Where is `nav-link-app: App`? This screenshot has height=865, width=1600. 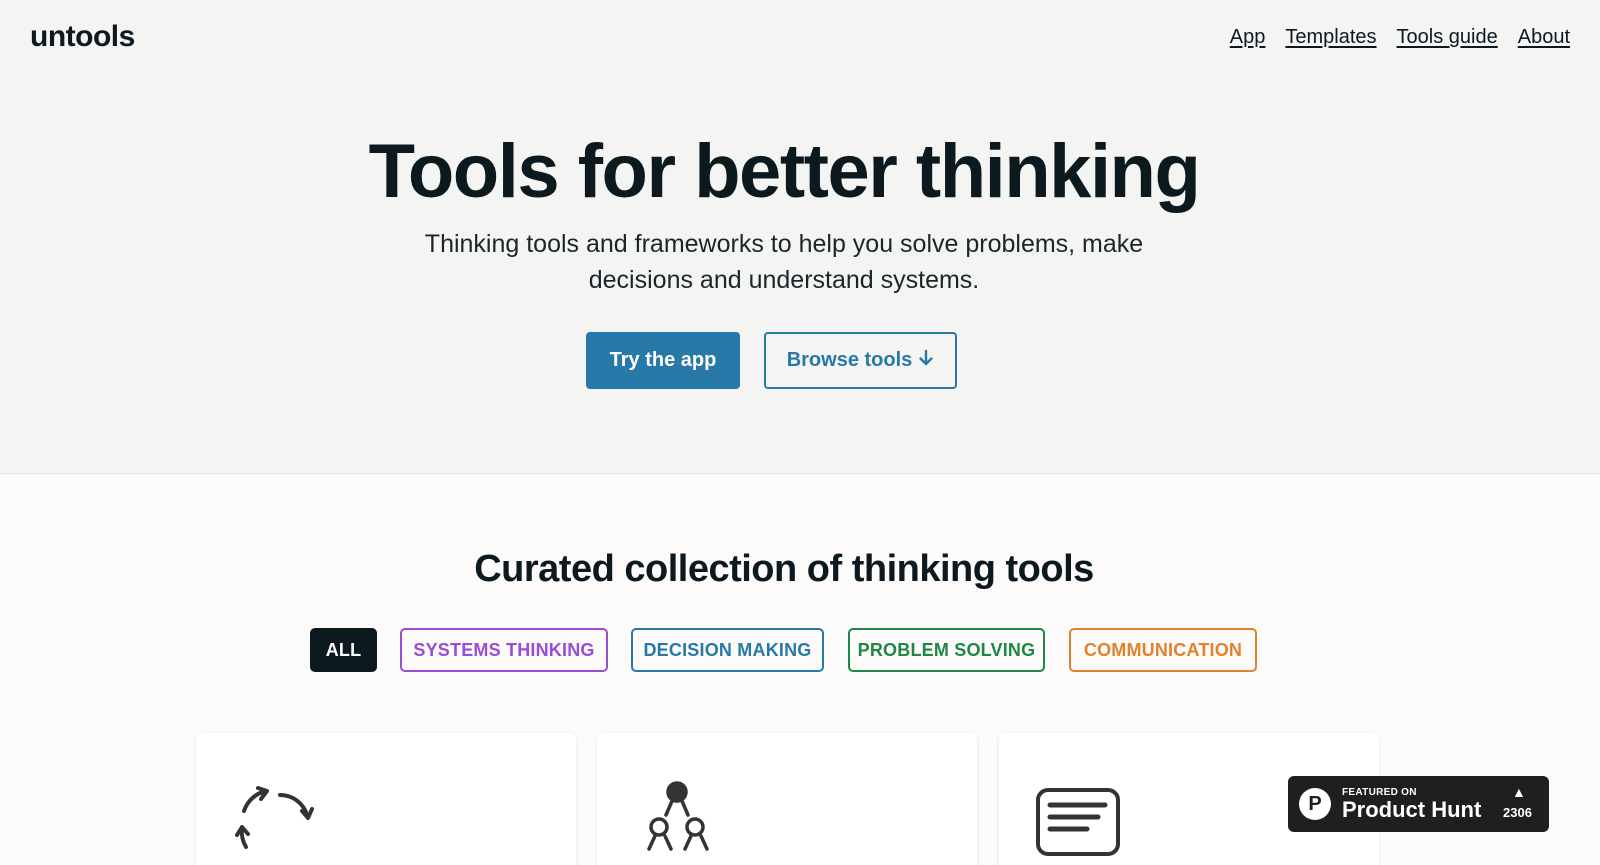 nav-link-app: App is located at coordinates (1248, 37).